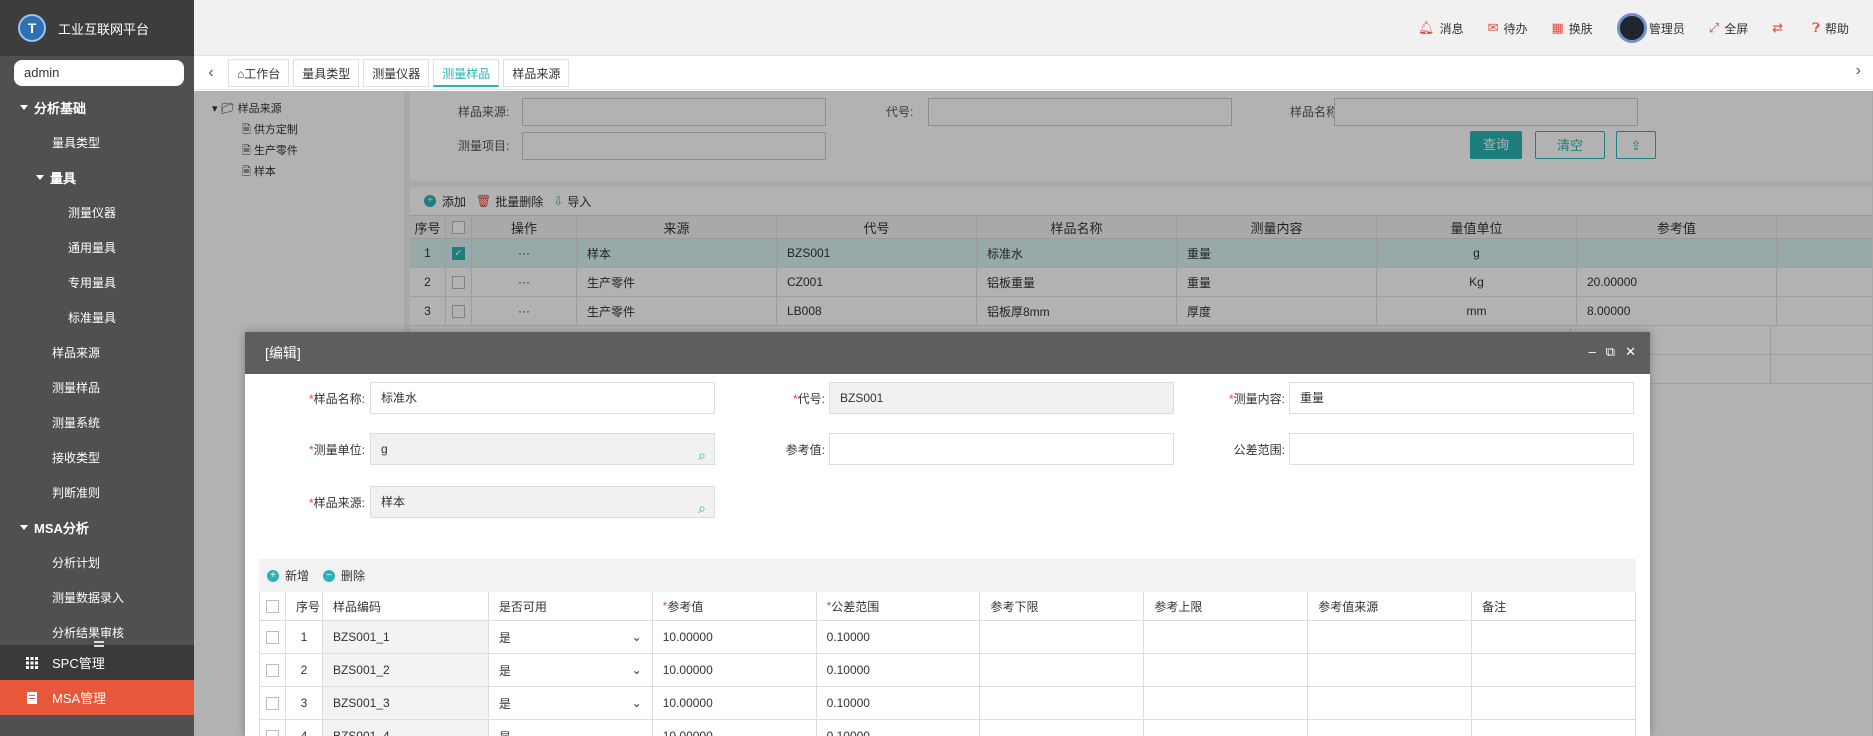 The width and height of the screenshot is (1873, 736). I want to click on select-all-checkbox, so click(273, 606).